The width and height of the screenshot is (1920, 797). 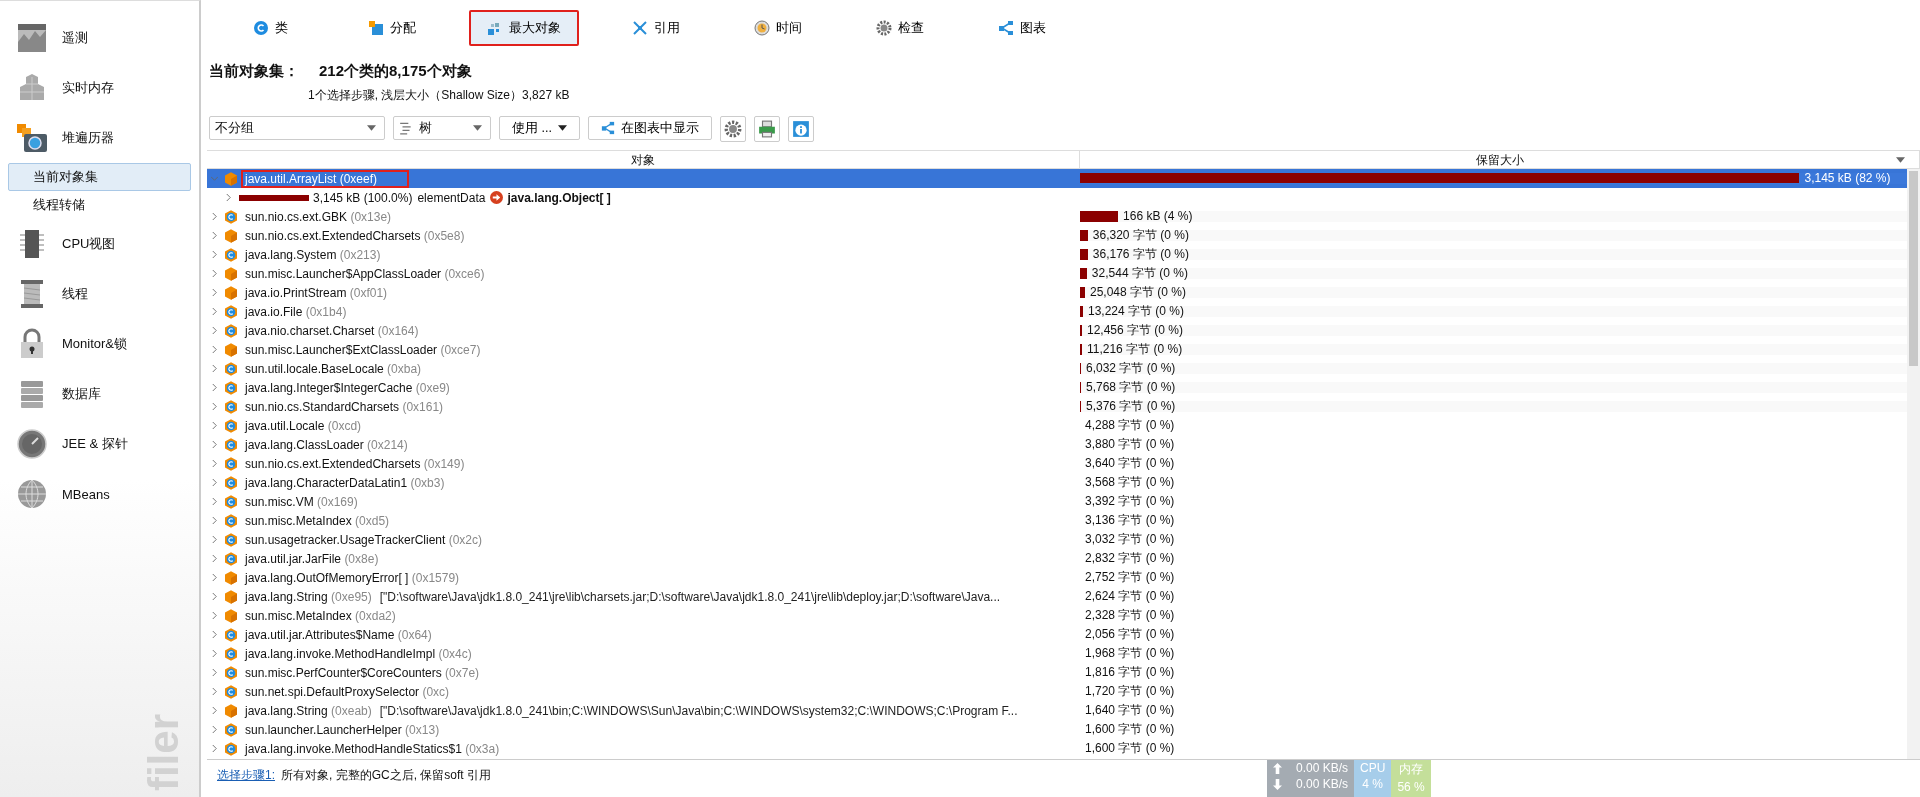 I want to click on sidebar-item: 遥测, so click(x=99, y=38).